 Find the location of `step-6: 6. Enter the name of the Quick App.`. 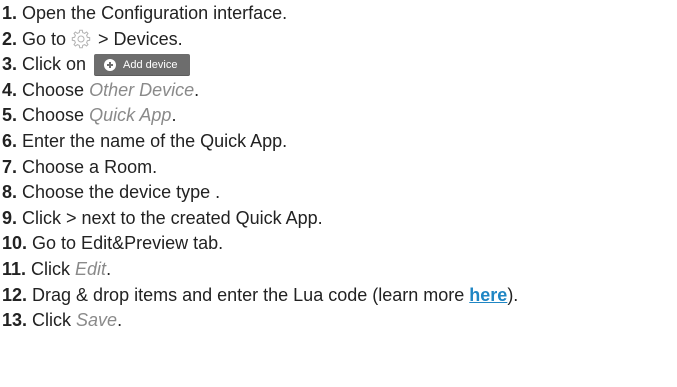

step-6: 6. Enter the name of the Quick App. is located at coordinates (339, 142).